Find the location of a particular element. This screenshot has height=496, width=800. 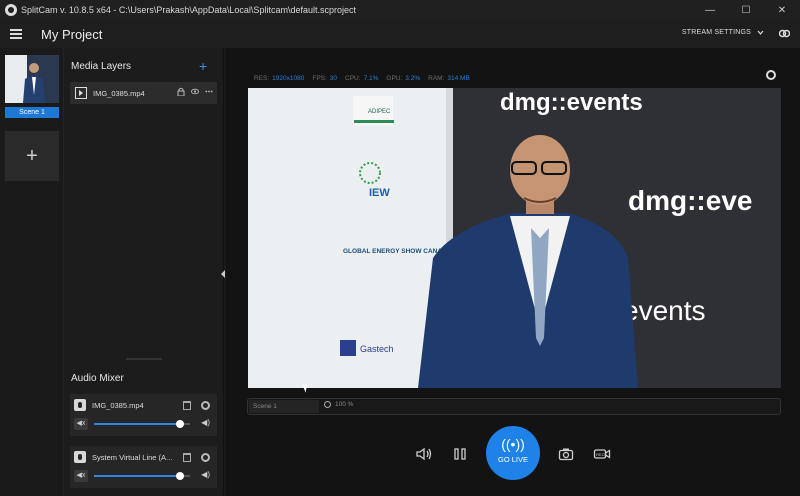

playback-controls: ((•)) GO LIVE REC is located at coordinates (513, 456).